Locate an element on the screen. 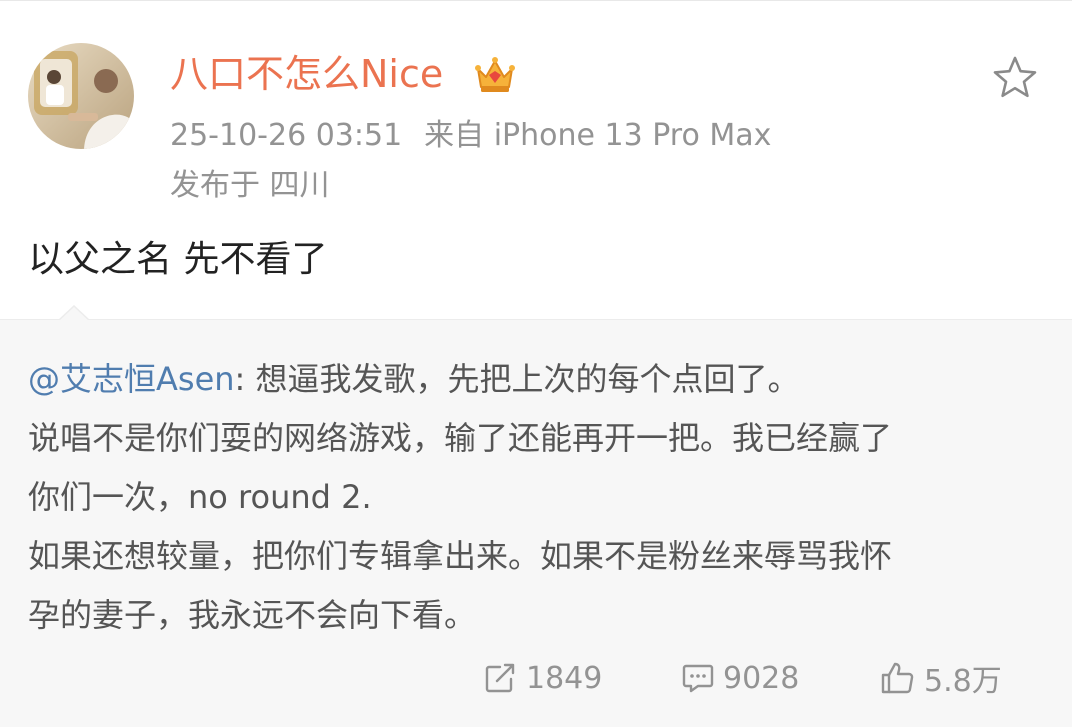  like-count: 5.8万 is located at coordinates (963, 681).